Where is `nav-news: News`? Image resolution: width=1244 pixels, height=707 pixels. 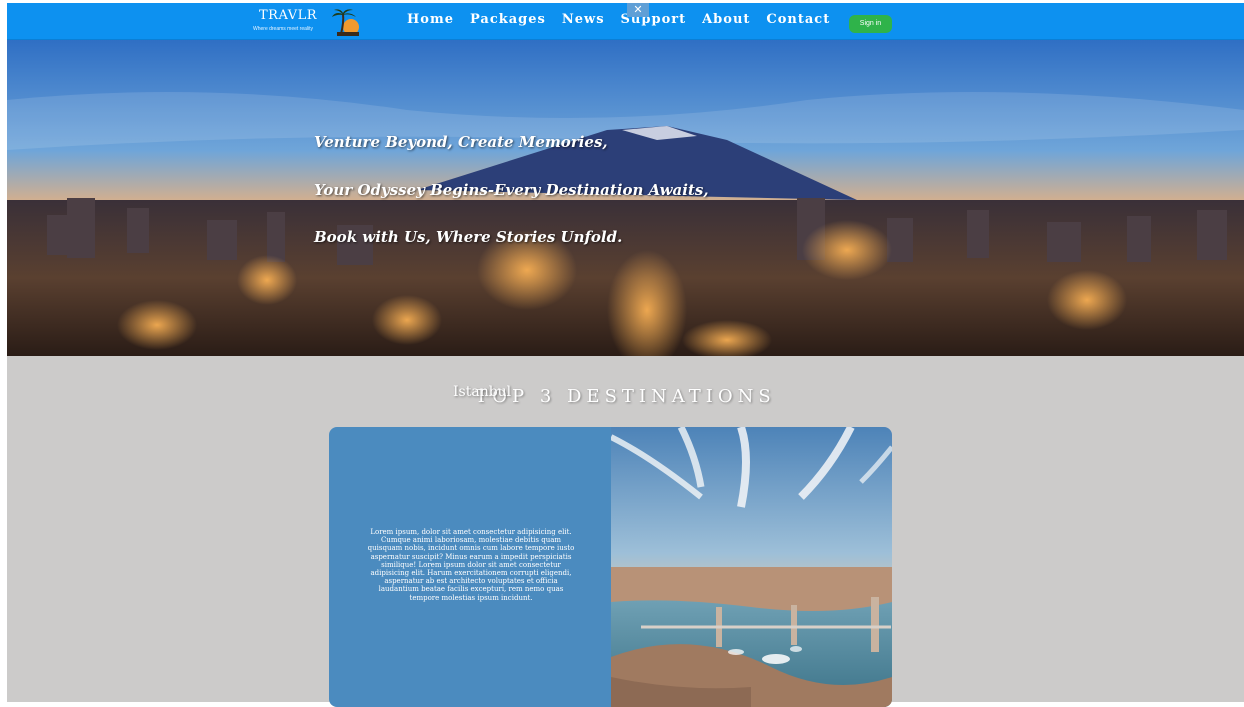 nav-news: News is located at coordinates (583, 19).